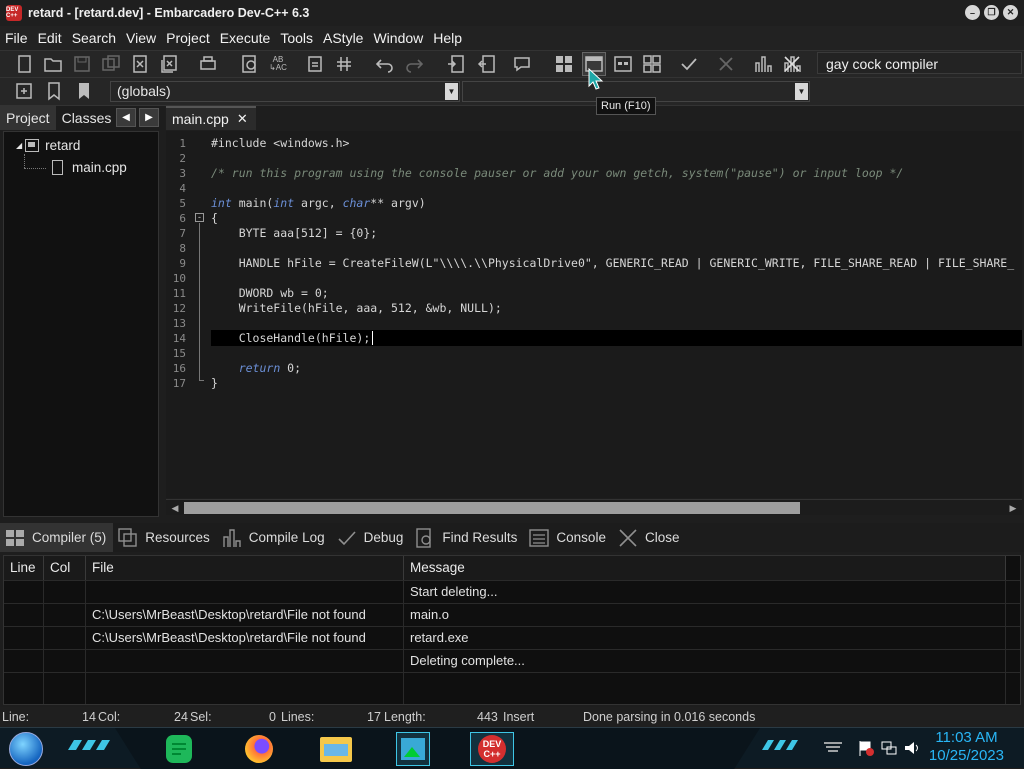  What do you see at coordinates (385, 64) in the screenshot?
I see `undo-icon` at bounding box center [385, 64].